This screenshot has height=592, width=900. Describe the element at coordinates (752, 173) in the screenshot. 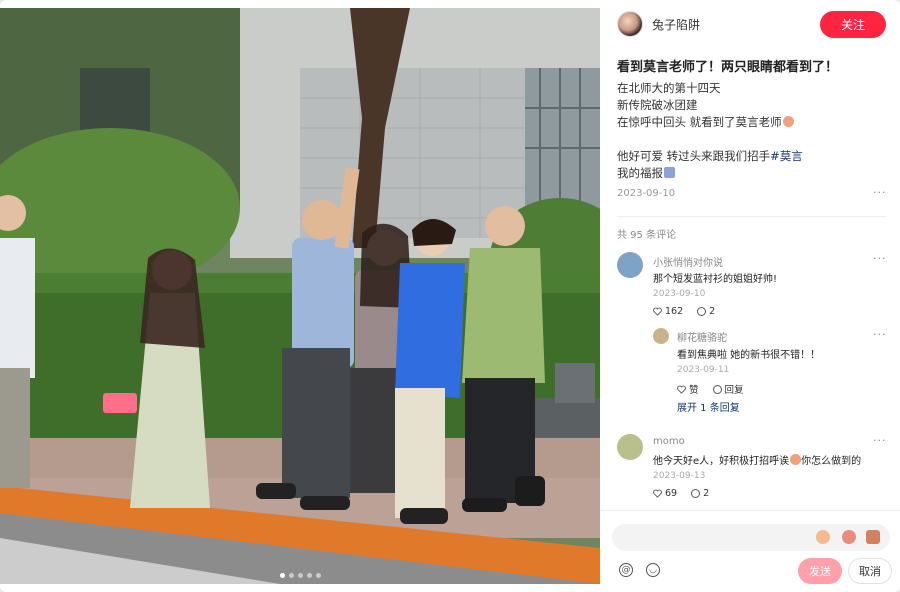

I see `post-line: 我的福报` at that location.